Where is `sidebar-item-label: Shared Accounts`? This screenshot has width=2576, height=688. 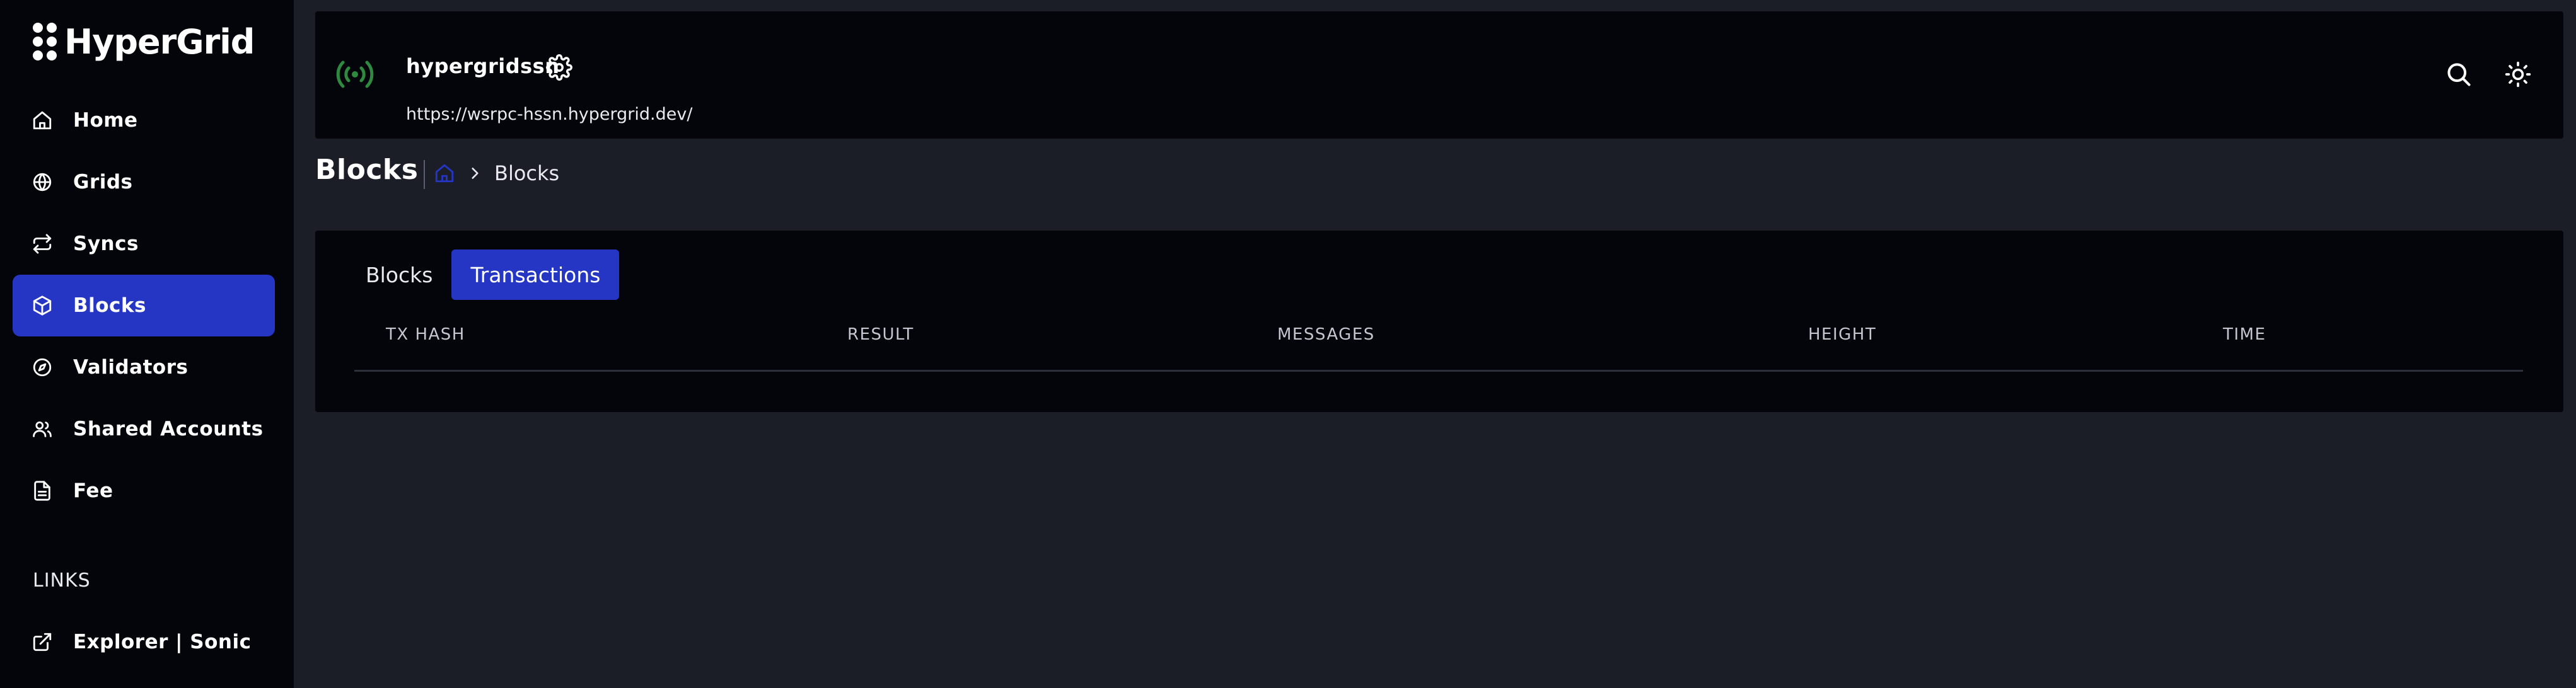 sidebar-item-label: Shared Accounts is located at coordinates (169, 429).